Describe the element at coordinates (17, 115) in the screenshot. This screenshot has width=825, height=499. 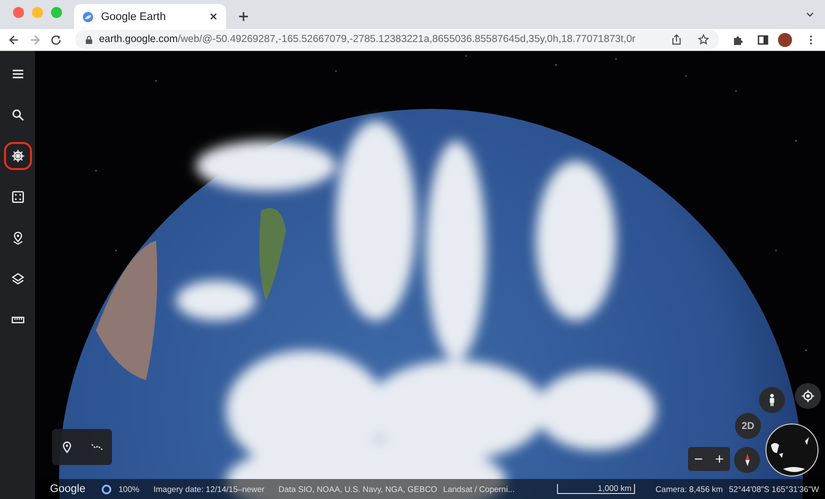
I see `search-icon` at that location.